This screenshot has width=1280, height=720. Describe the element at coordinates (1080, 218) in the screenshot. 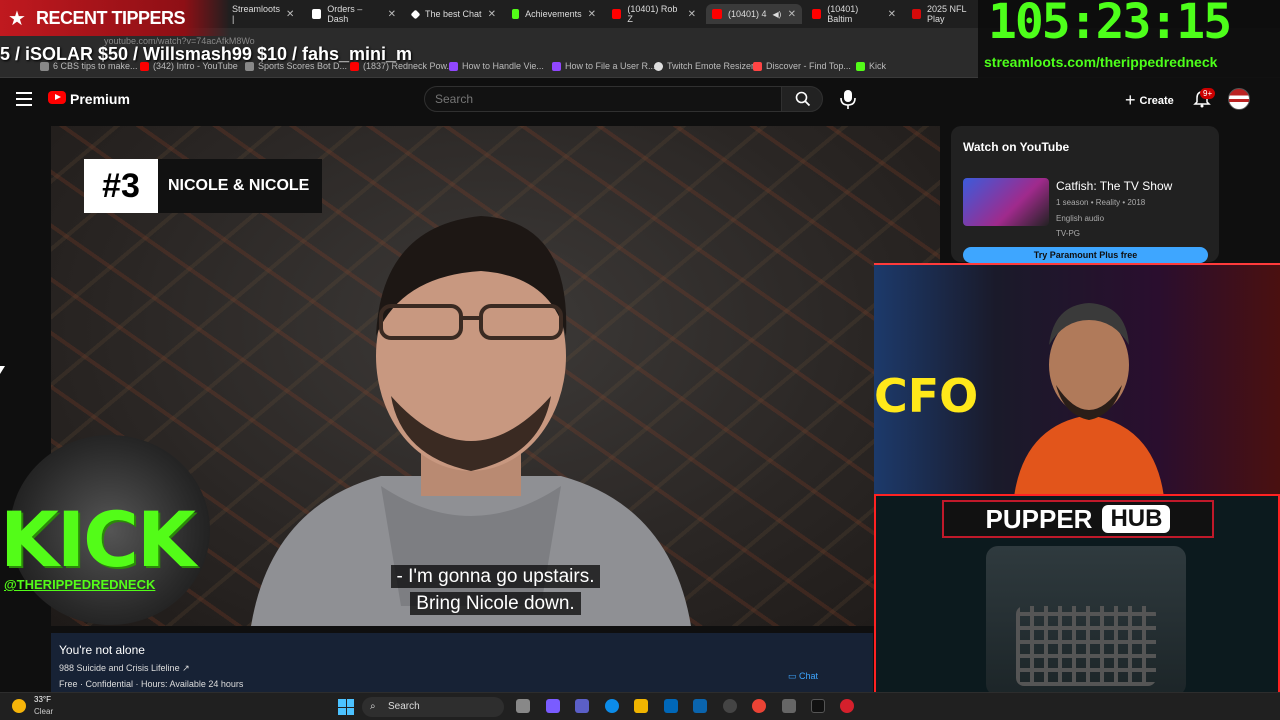

I see `show-audio: English audio` at that location.